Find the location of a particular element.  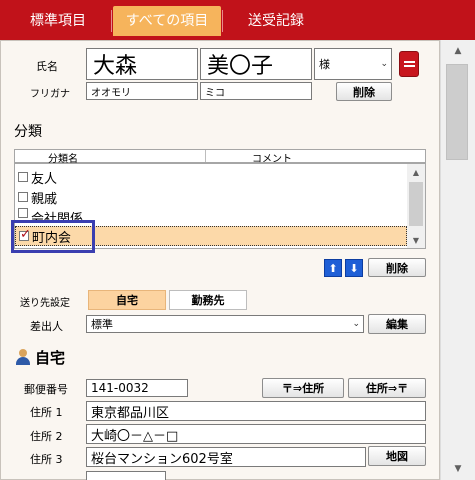

sender-label: 差出人 is located at coordinates (46, 326).